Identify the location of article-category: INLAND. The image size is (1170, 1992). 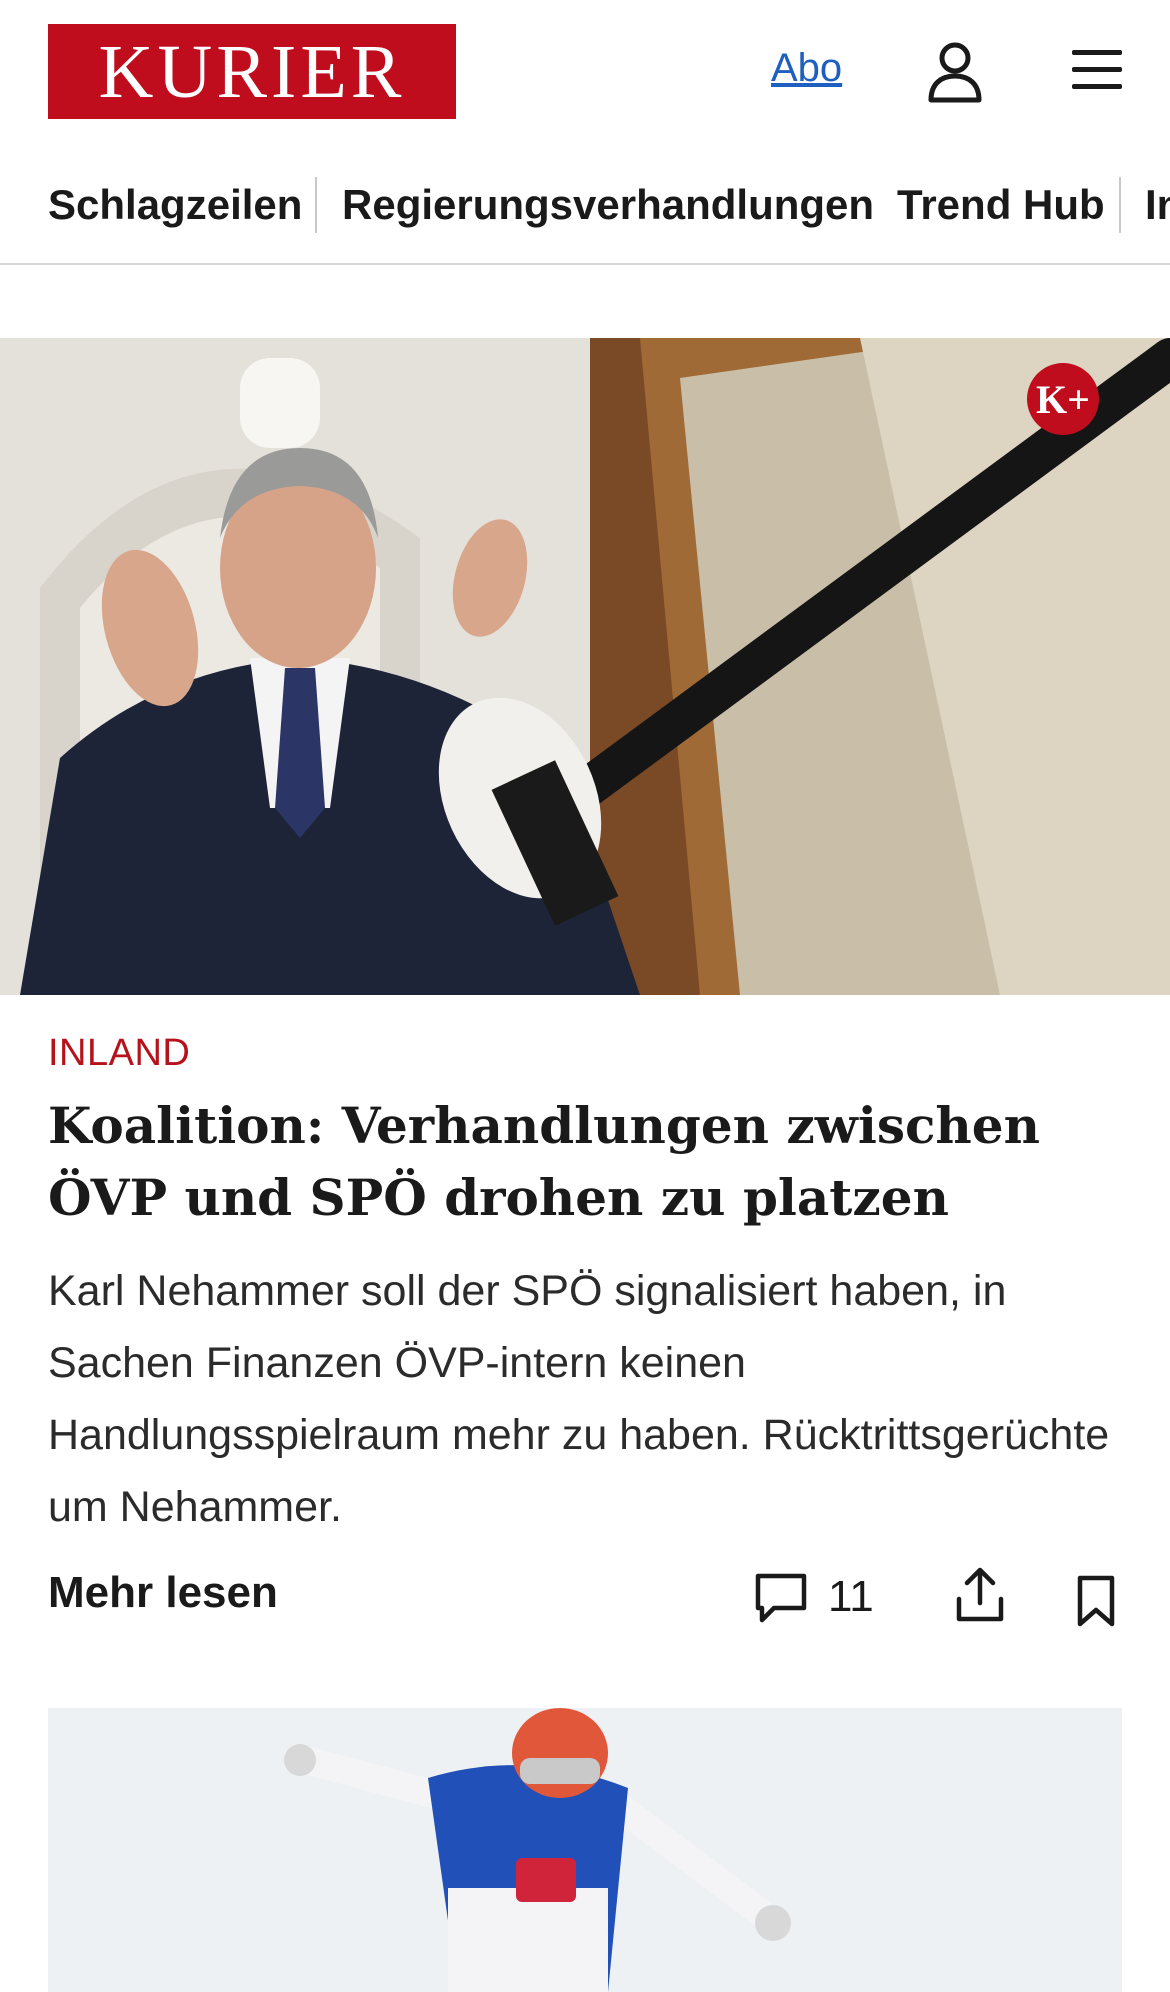
(119, 1053).